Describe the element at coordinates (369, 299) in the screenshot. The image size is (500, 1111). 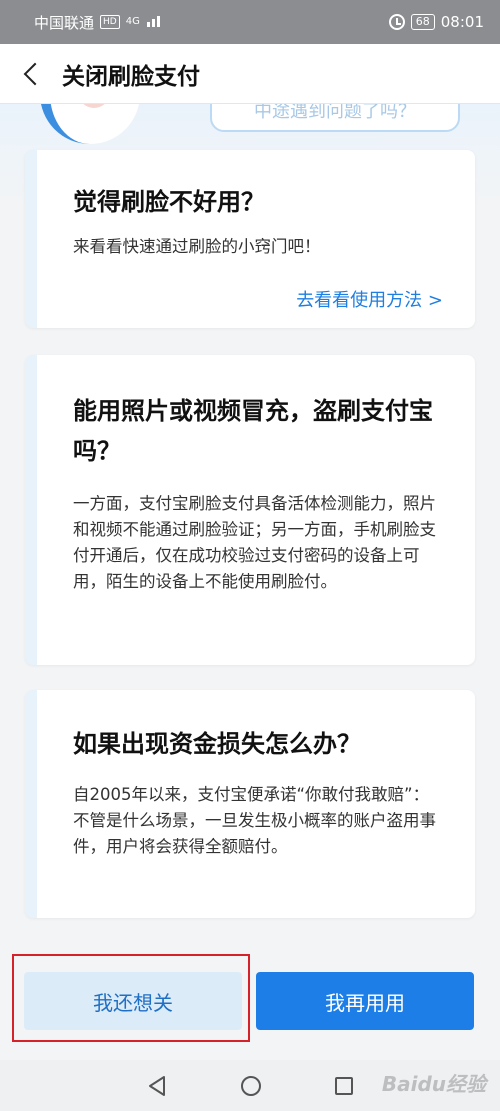
I see `view-usage-link: 去看看使用方法 >` at that location.